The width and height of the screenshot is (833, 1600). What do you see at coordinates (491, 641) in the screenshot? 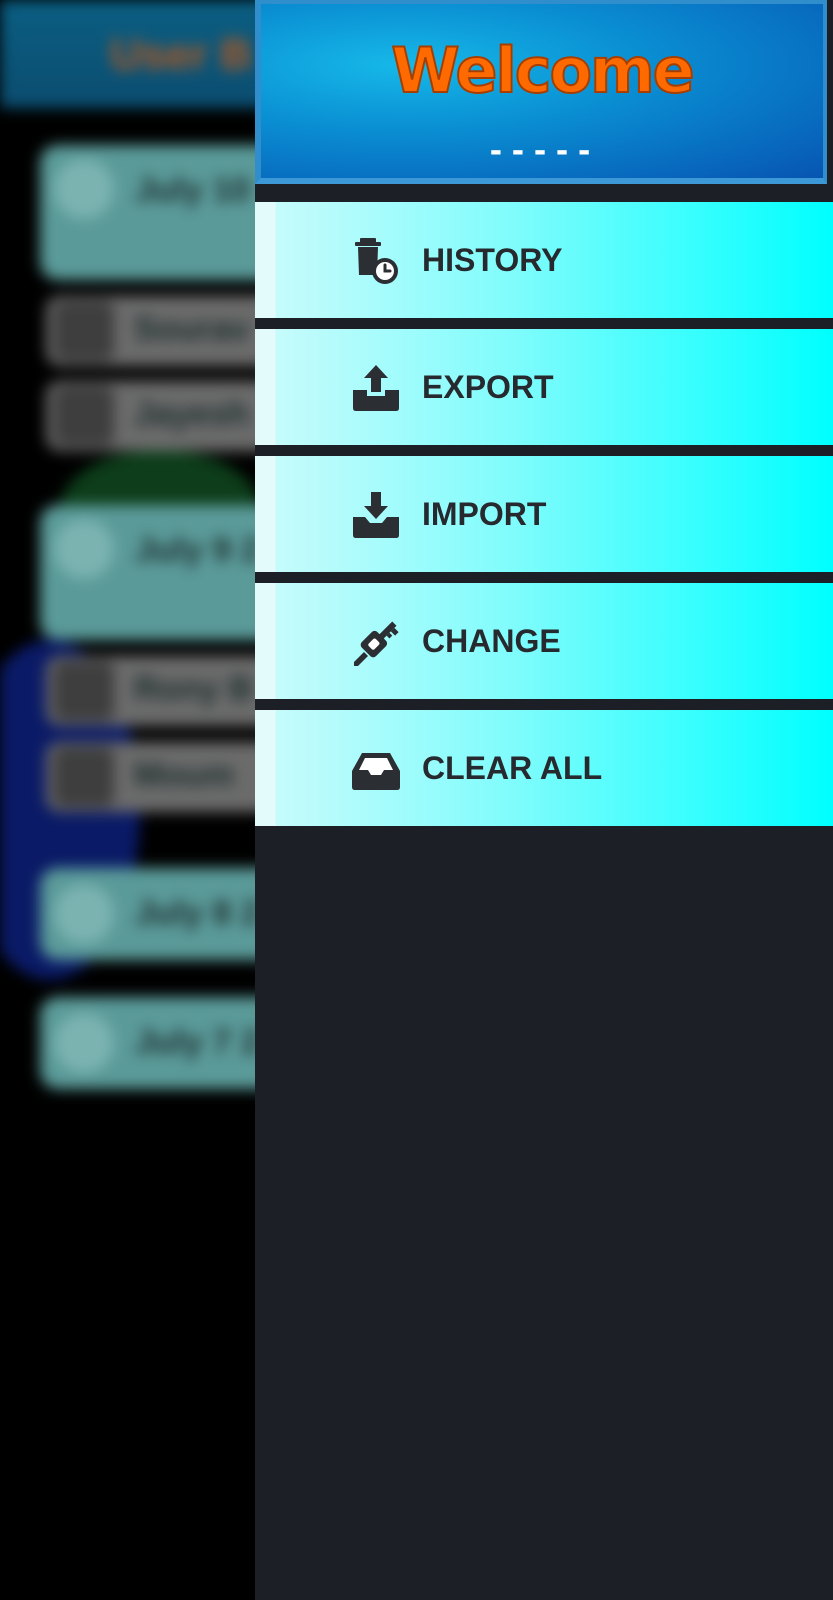
I see `menu-item-label: CHANGE` at bounding box center [491, 641].